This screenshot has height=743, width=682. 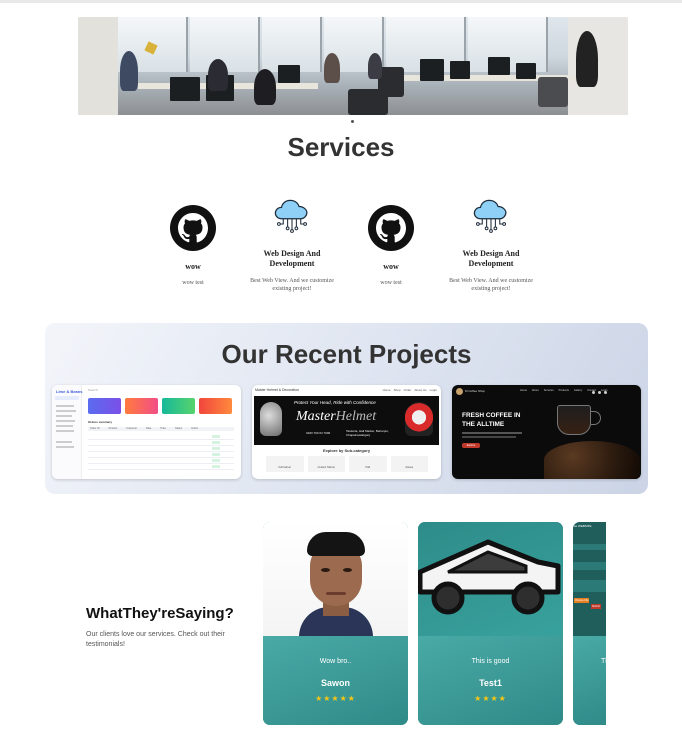 I want to click on testimonial-card-partial: se WEBSITE Choose File Submit Th, so click(x=589, y=623).